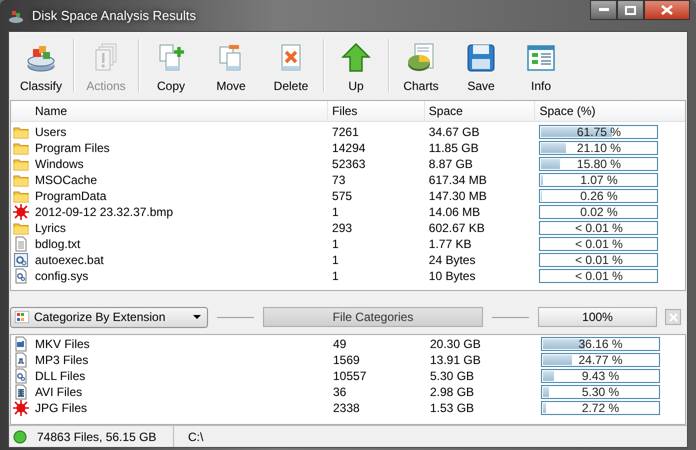 Image resolution: width=696 pixels, height=450 pixels. Describe the element at coordinates (348, 163) in the screenshot. I see `files-cell-text: 52363` at that location.